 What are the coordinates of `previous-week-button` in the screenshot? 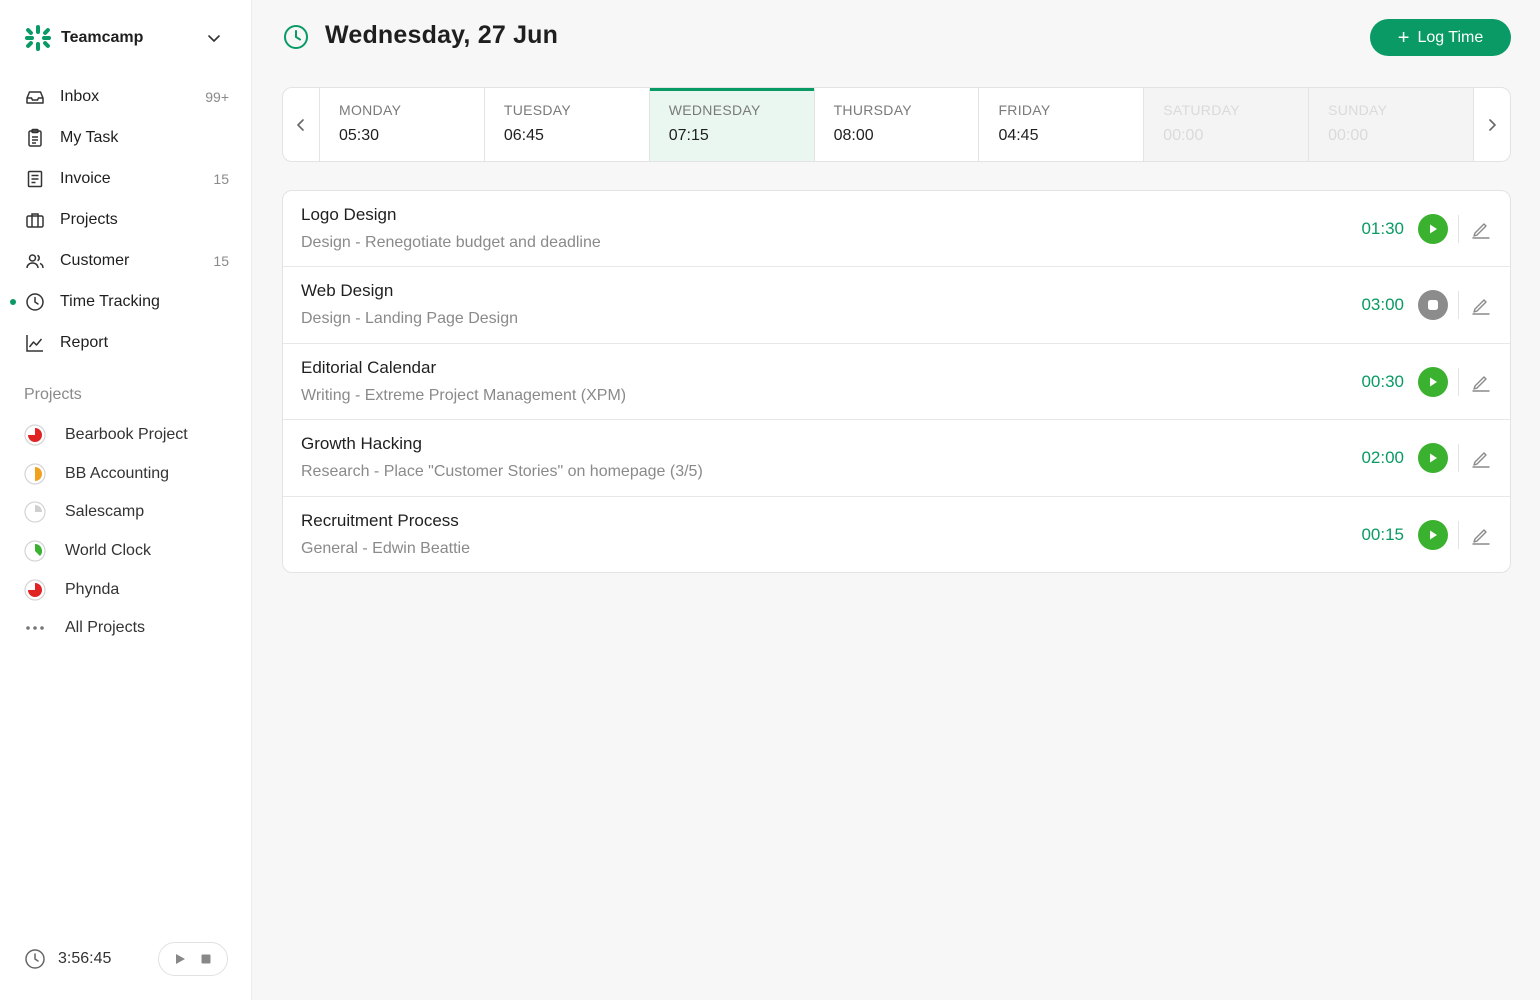 It's located at (301, 124).